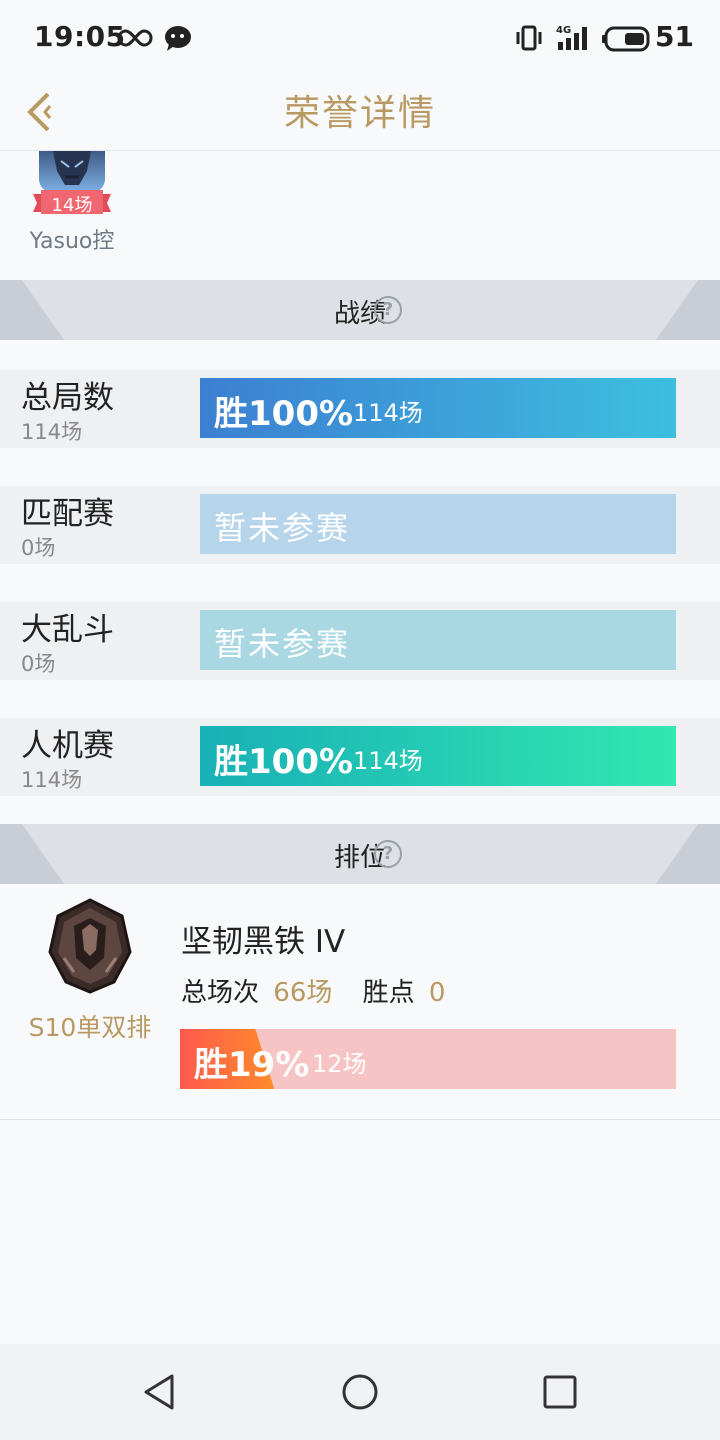  Describe the element at coordinates (90, 1027) in the screenshot. I see `rank-season: S10单双排` at that location.